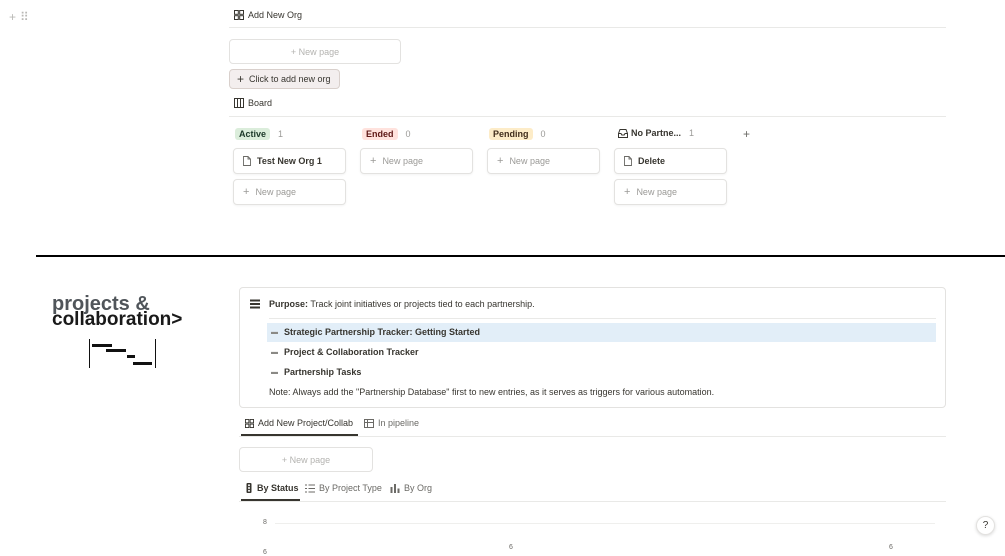 This screenshot has width=1005, height=556. What do you see at coordinates (323, 372) in the screenshot?
I see `link-label: Partnership Tasks` at bounding box center [323, 372].